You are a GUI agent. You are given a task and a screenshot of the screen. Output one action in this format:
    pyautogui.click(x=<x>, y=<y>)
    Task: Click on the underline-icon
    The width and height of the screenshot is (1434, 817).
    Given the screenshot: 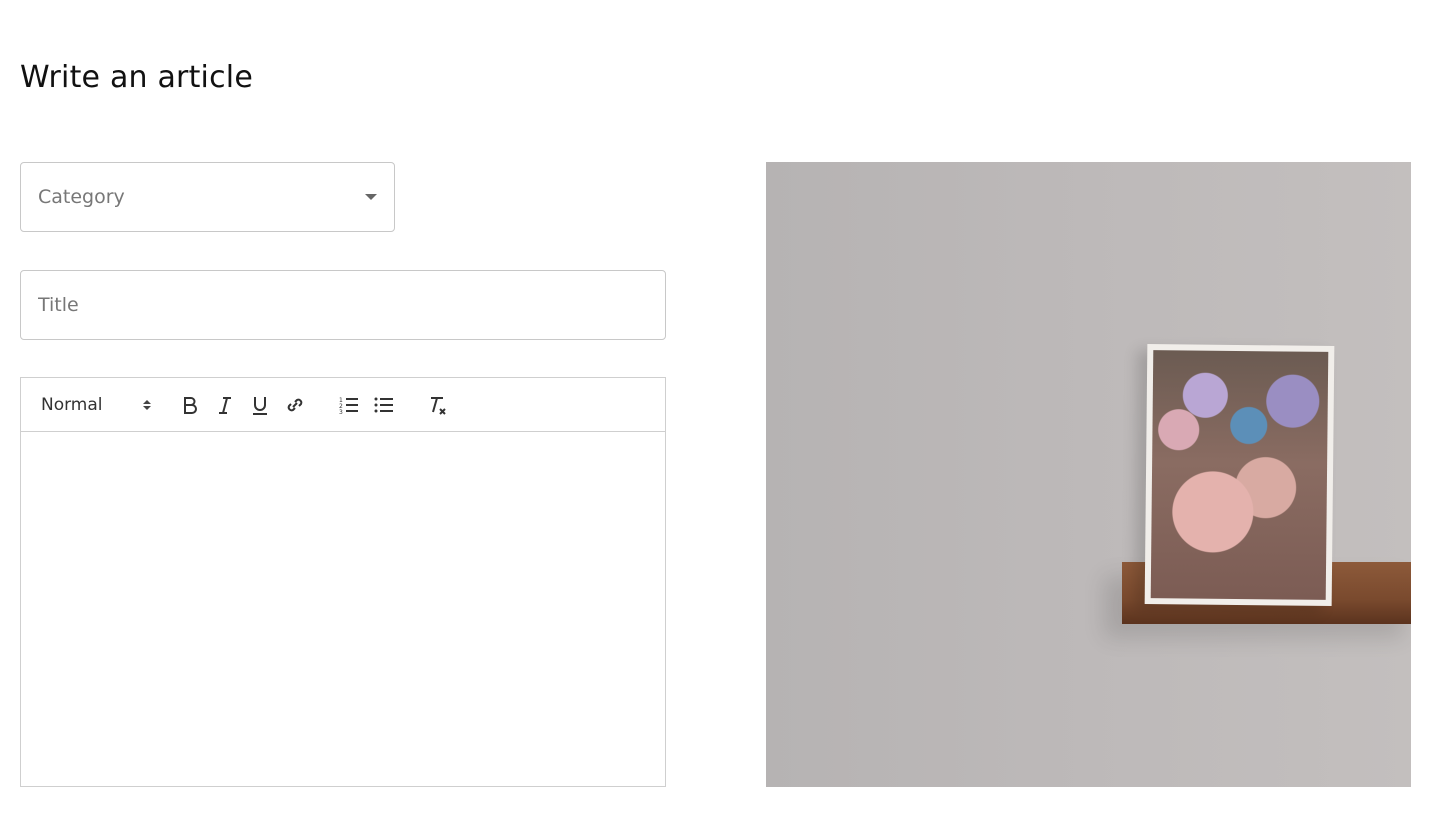 What is the action you would take?
    pyautogui.click(x=260, y=406)
    